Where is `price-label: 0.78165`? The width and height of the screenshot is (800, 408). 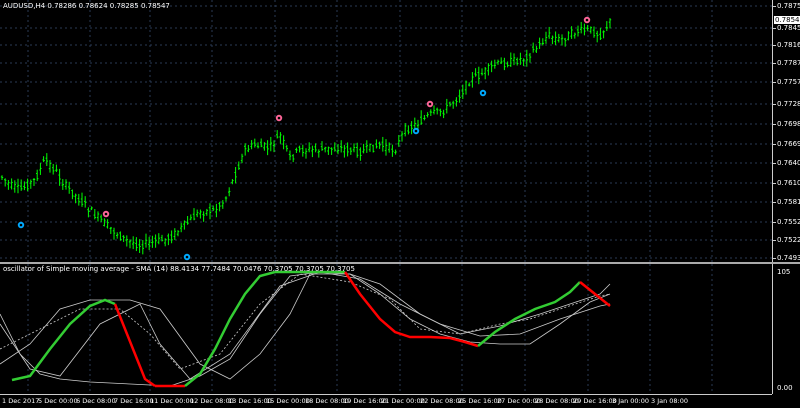 price-label: 0.78165 is located at coordinates (788, 45).